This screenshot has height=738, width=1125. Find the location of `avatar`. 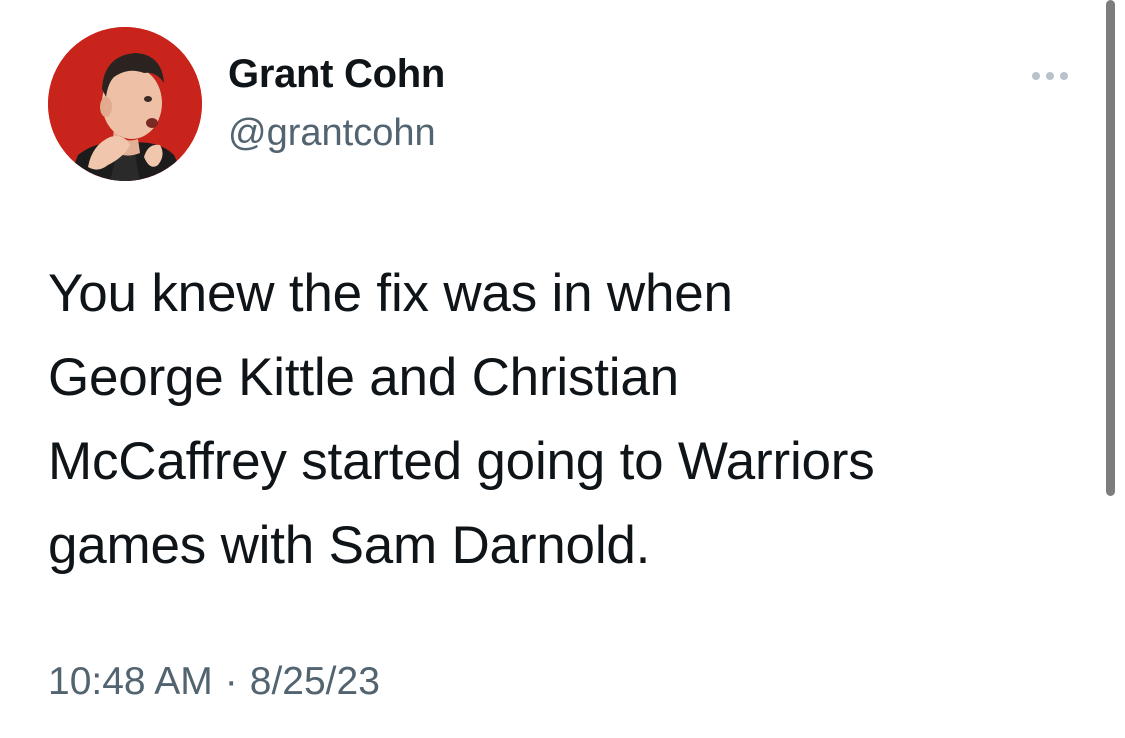

avatar is located at coordinates (125, 104).